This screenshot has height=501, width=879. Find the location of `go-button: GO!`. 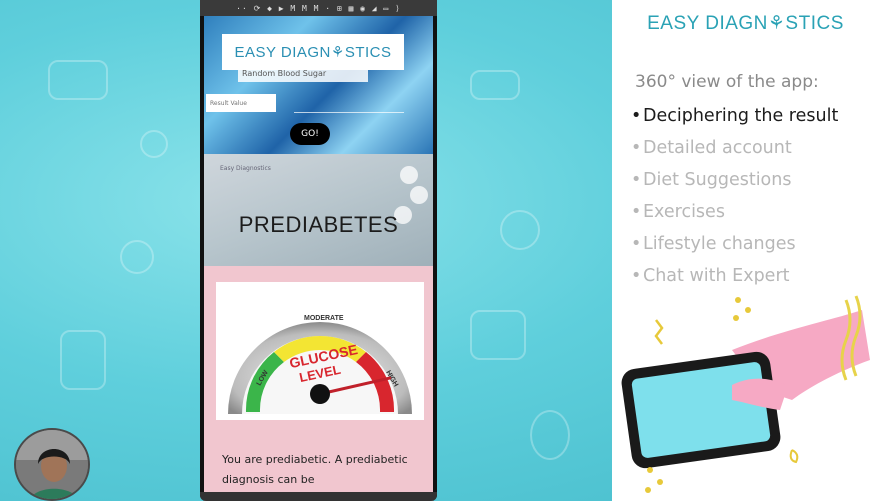

go-button: GO! is located at coordinates (310, 134).